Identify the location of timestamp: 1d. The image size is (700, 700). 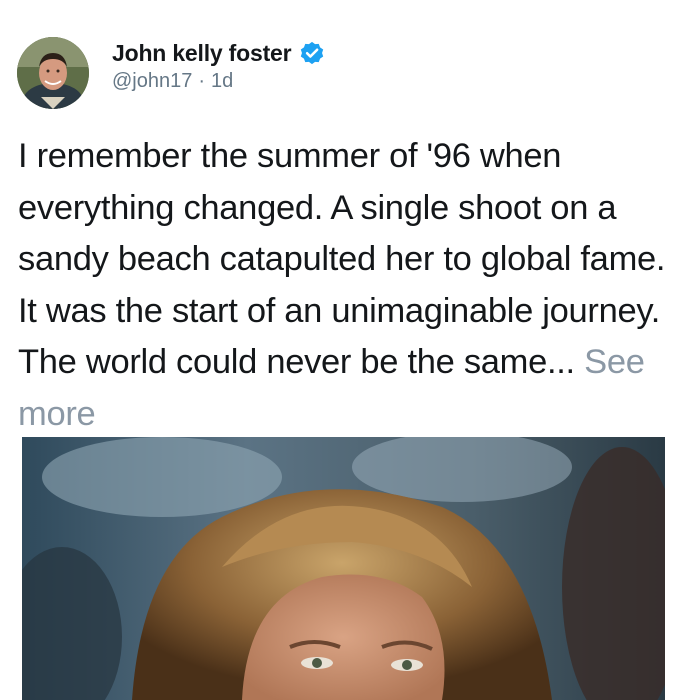
(222, 81).